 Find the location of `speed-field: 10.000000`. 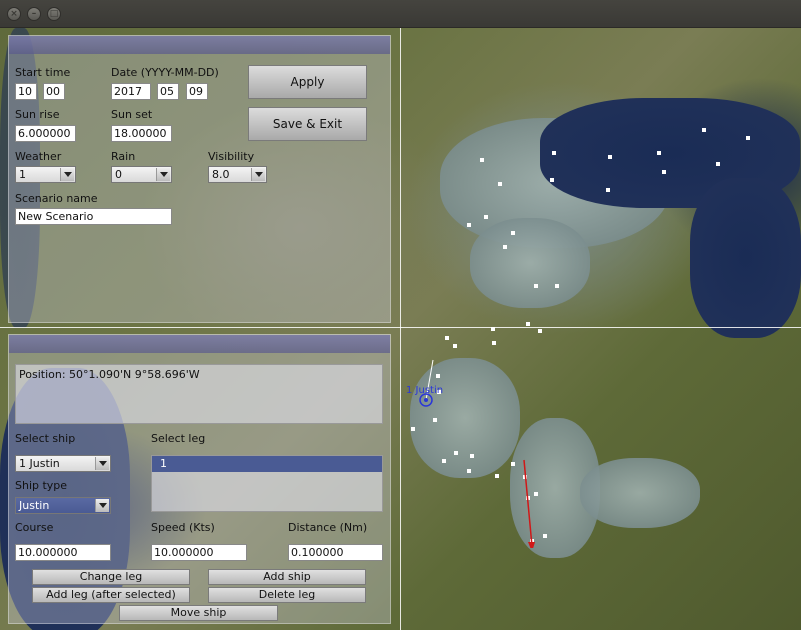

speed-field: 10.000000 is located at coordinates (199, 552).